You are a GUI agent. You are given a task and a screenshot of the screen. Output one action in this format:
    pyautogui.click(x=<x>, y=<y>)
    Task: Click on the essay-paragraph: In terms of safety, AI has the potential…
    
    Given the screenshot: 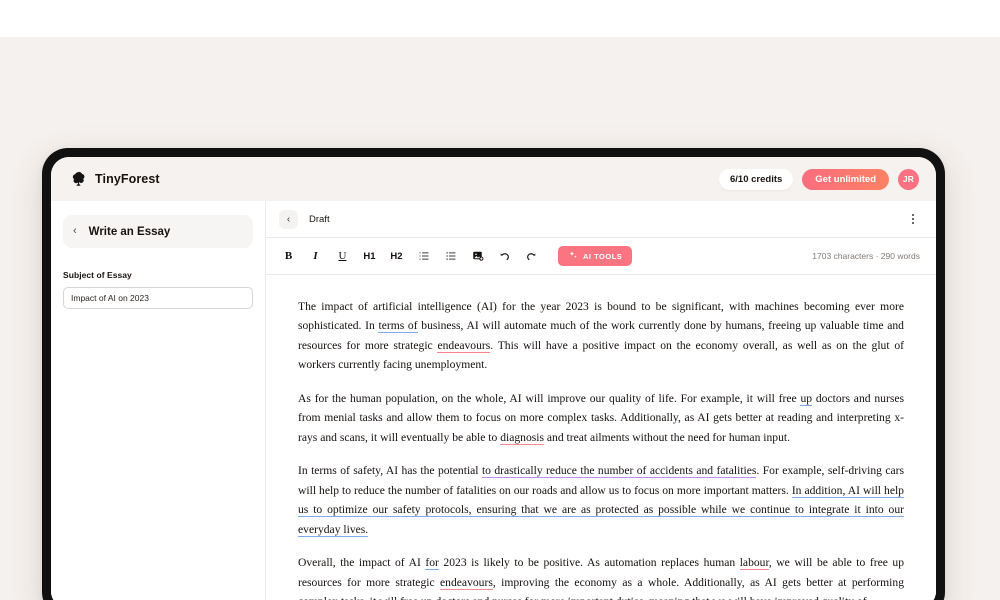 What is the action you would take?
    pyautogui.click(x=601, y=500)
    